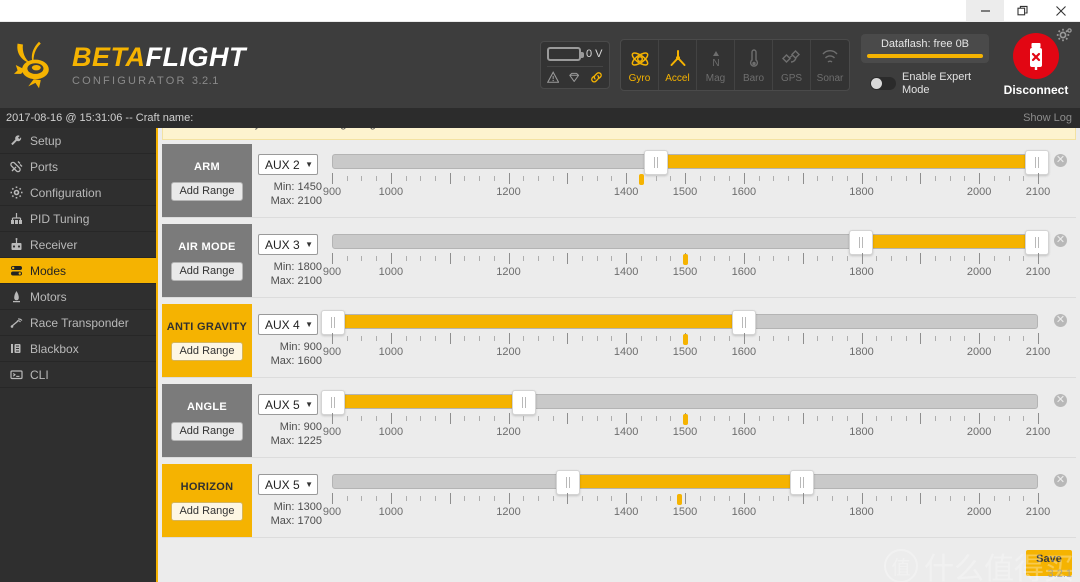 Image resolution: width=1080 pixels, height=582 pixels. I want to click on sidebar-item-label: Blackbox, so click(54, 348).